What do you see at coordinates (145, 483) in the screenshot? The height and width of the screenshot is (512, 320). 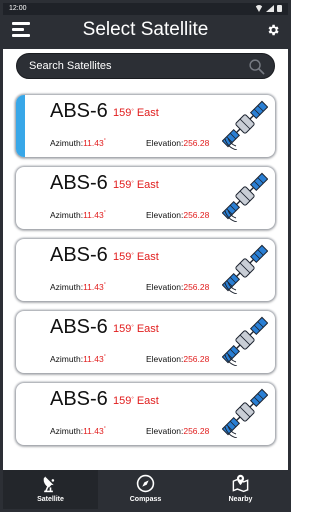 I see `compass-icon` at bounding box center [145, 483].